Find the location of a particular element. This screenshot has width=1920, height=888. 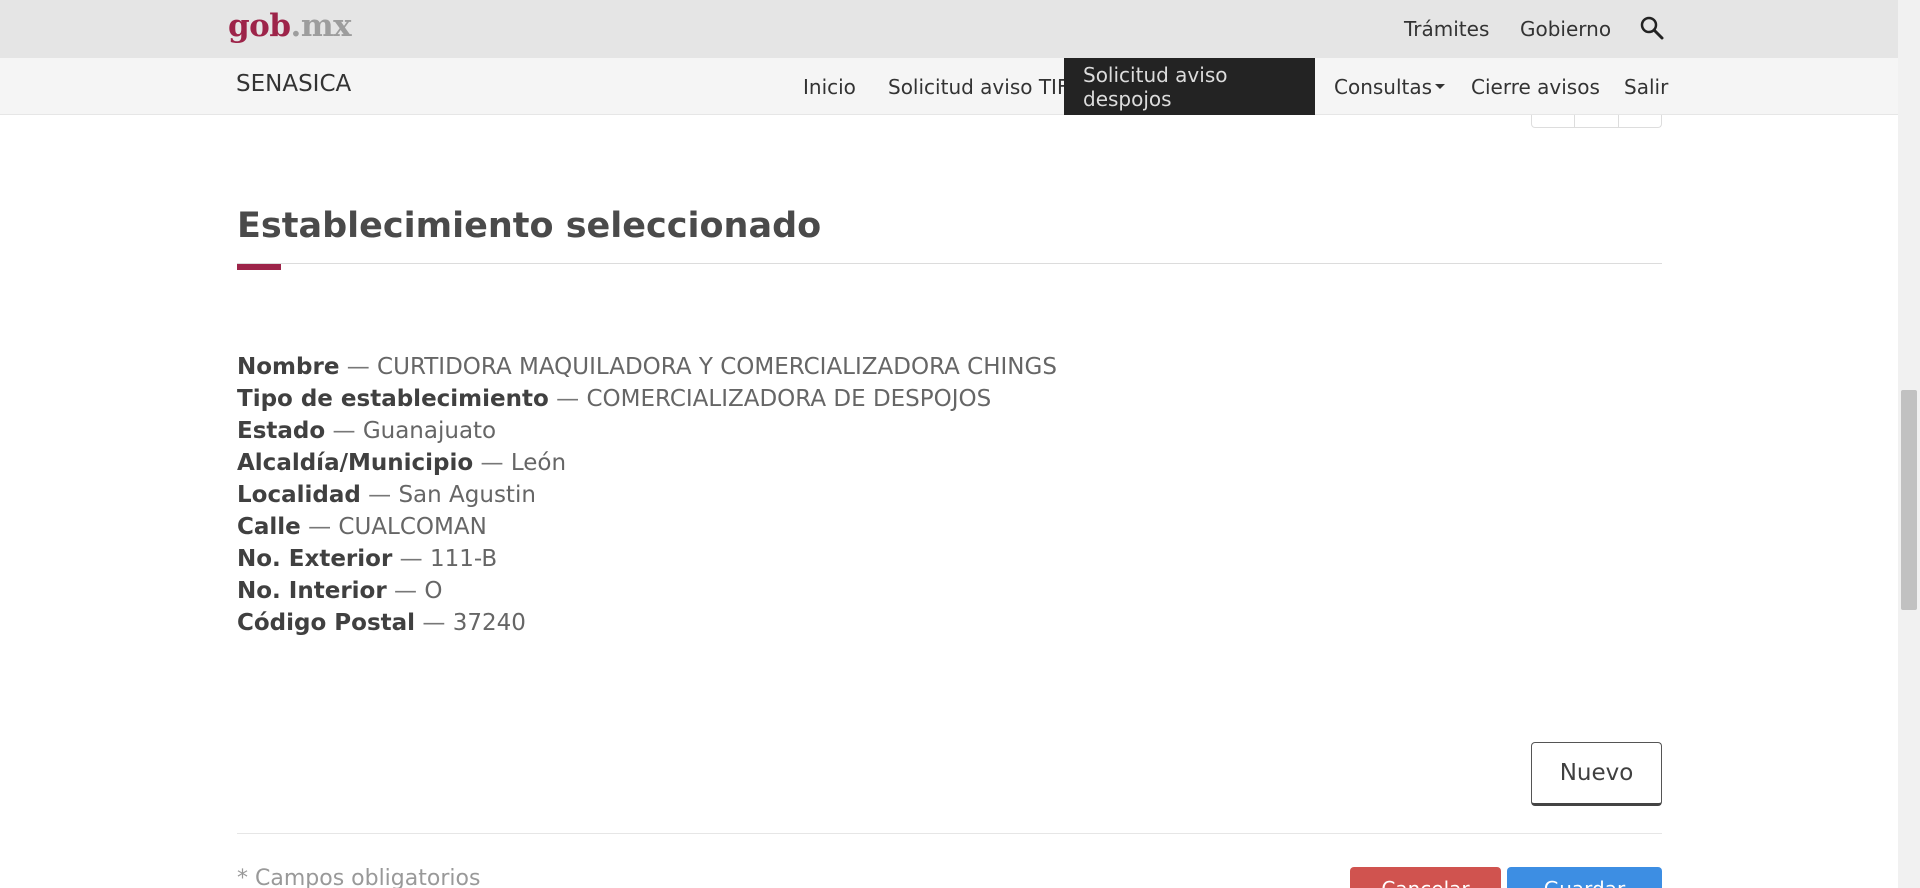

detail-value: 111-B is located at coordinates (463, 559).